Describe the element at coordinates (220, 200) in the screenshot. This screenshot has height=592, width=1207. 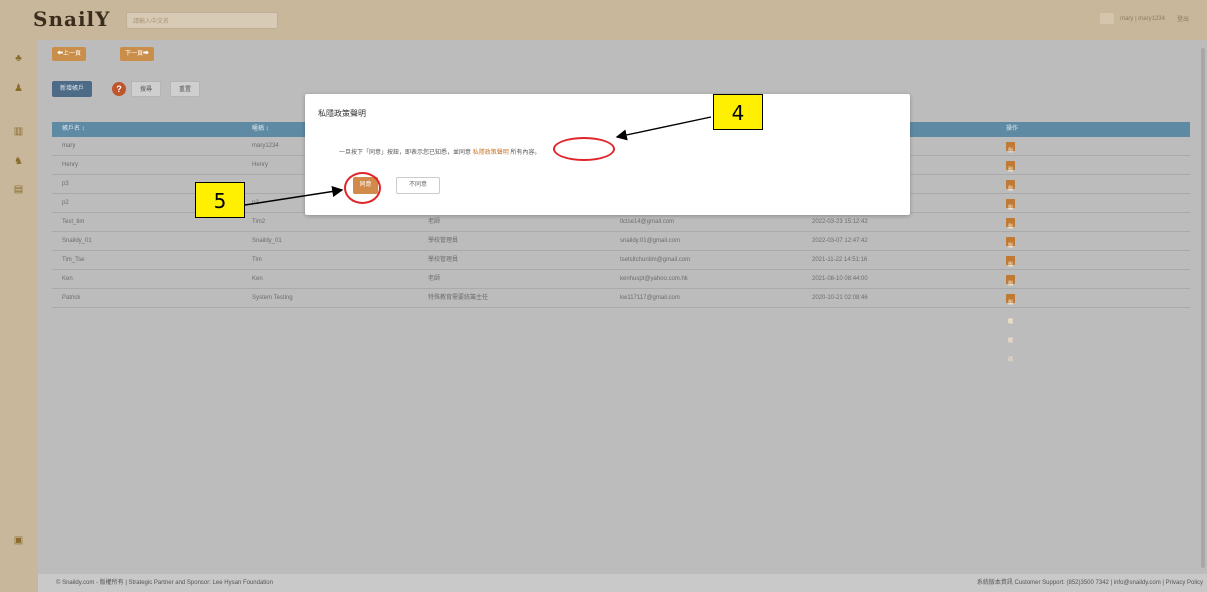
I see `callout-step-5: 5` at that location.